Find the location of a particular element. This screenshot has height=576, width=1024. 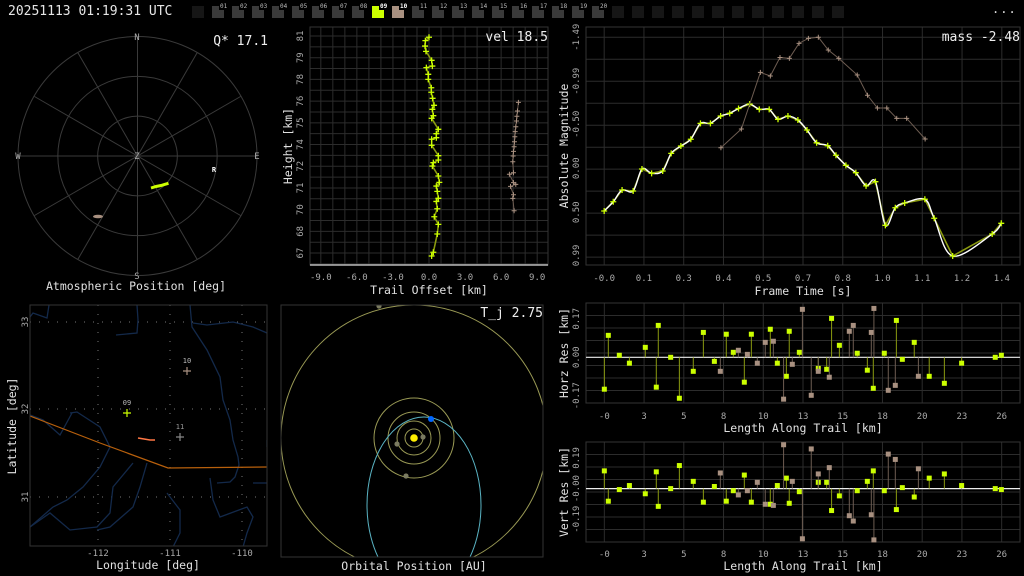

x-tick-label: 26 is located at coordinates (1001, 417).